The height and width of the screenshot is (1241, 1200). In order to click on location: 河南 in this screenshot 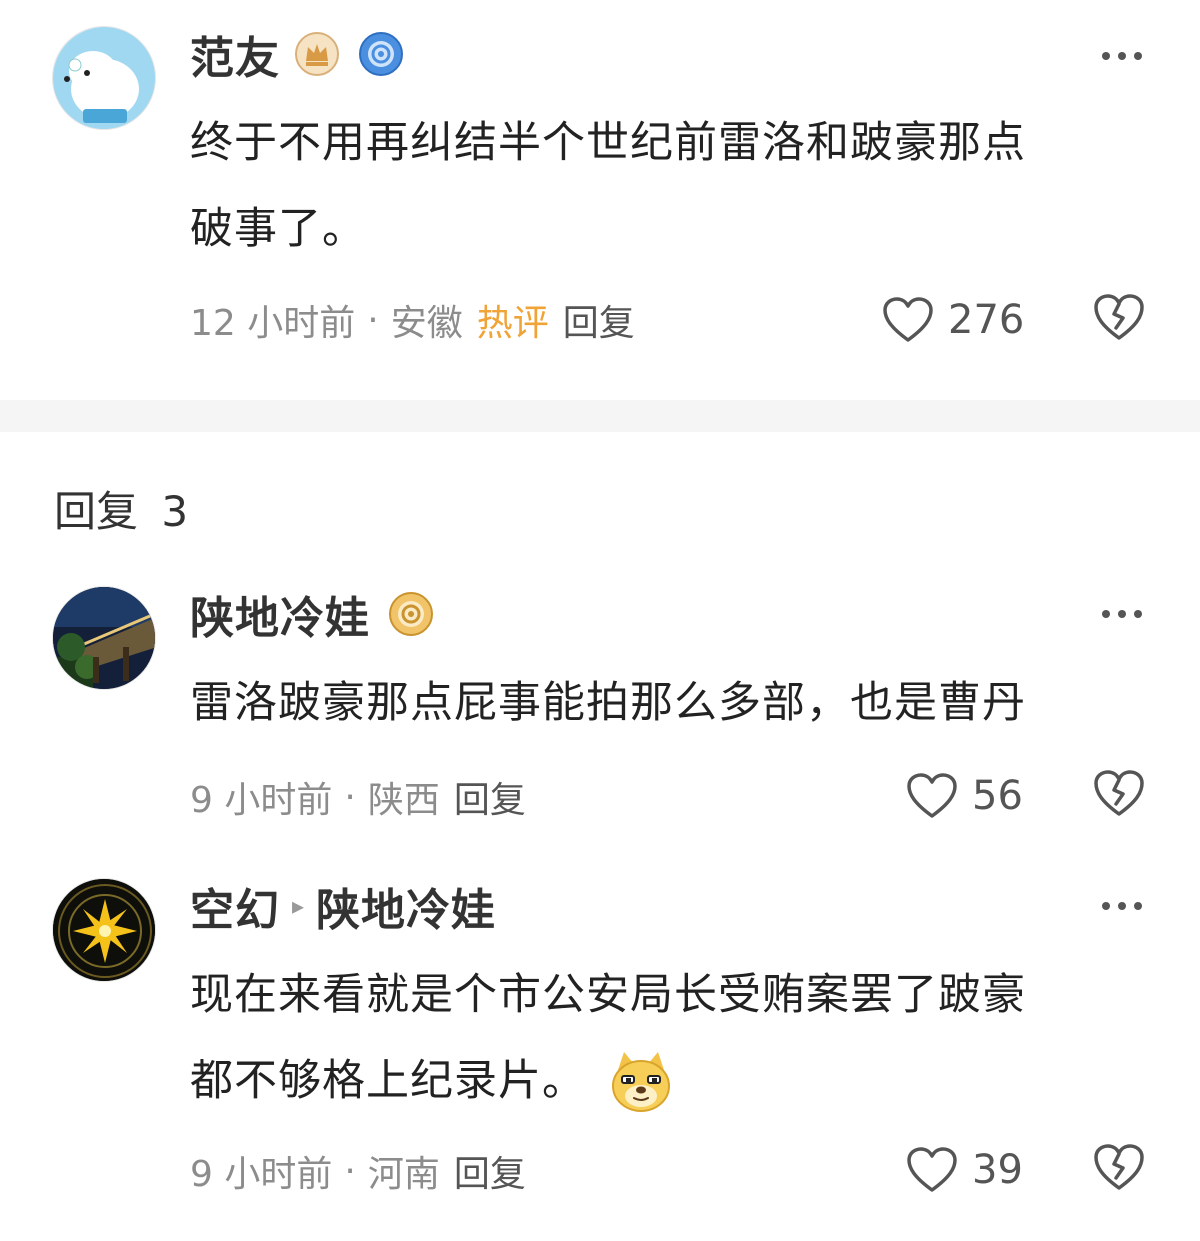, I will do `click(403, 1174)`.